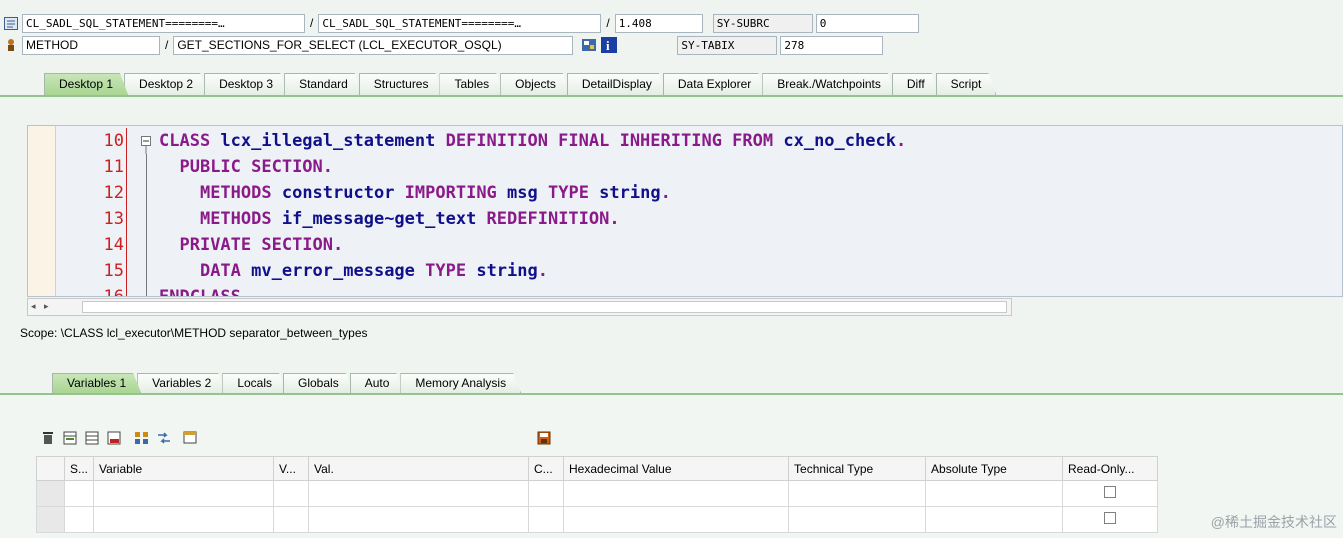 The height and width of the screenshot is (538, 1343). What do you see at coordinates (377, 383) in the screenshot?
I see `tab-auto: Auto` at bounding box center [377, 383].